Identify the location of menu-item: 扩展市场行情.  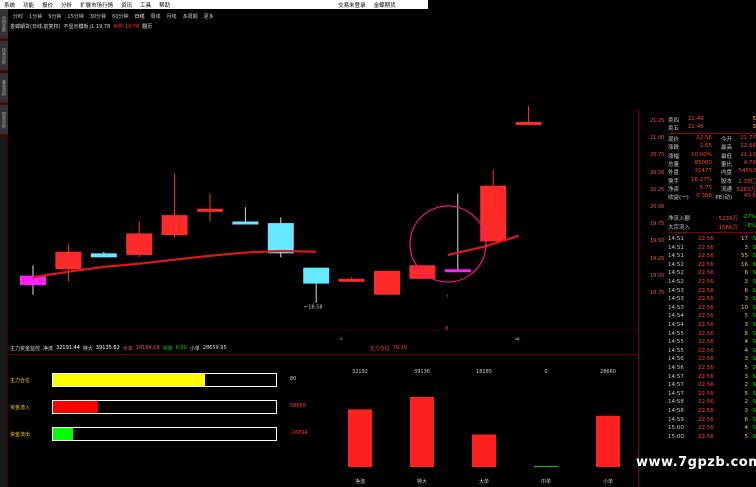
(96, 5).